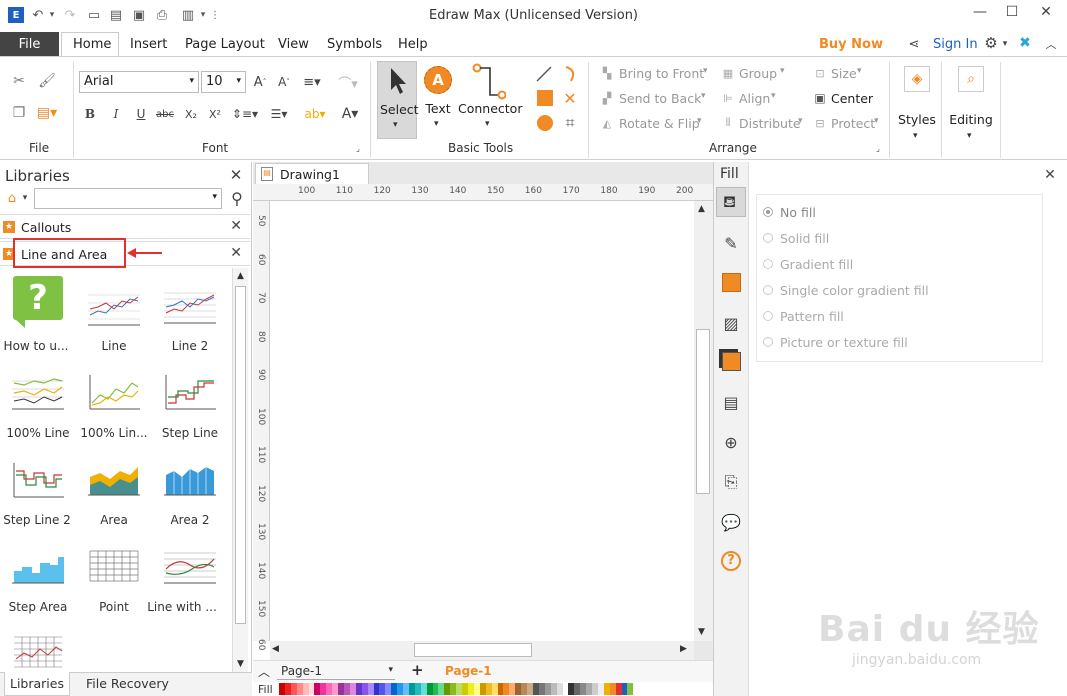 The height and width of the screenshot is (696, 1067). Describe the element at coordinates (703, 411) in the screenshot. I see `canvas-vscroll-thumb` at that location.